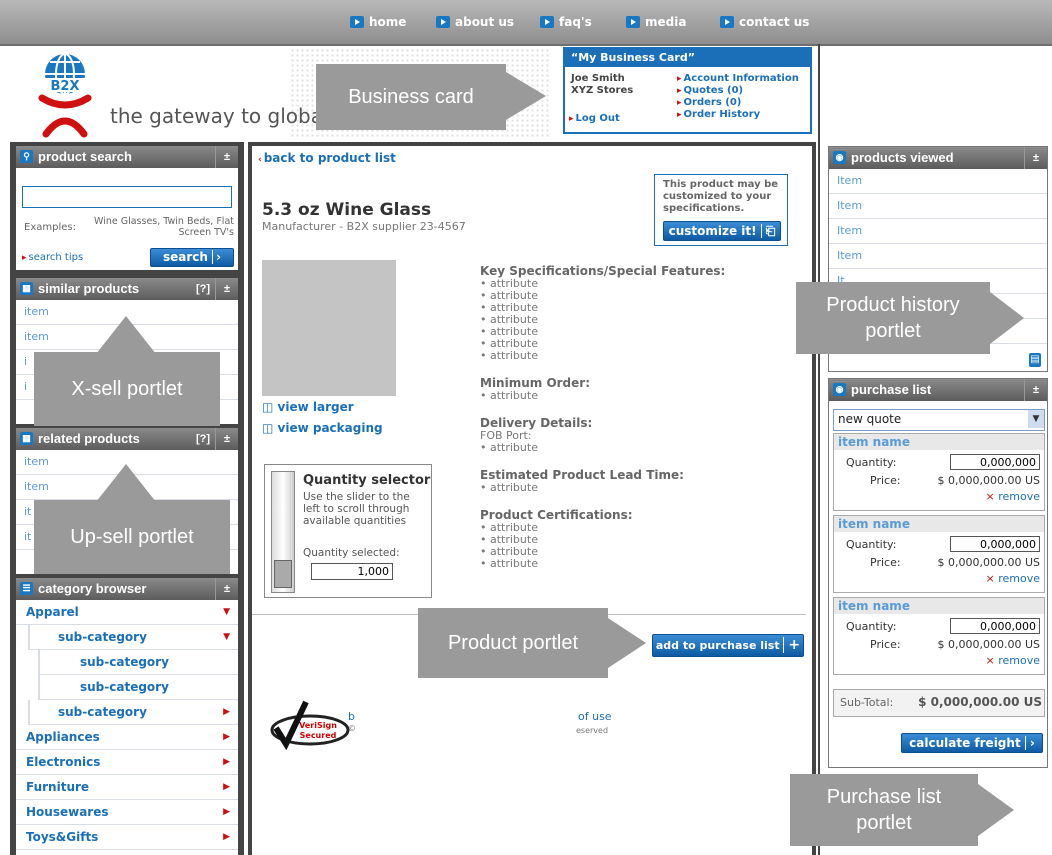 The image size is (1052, 855). What do you see at coordinates (268, 428) in the screenshot?
I see `packaging-icon: ◫` at bounding box center [268, 428].